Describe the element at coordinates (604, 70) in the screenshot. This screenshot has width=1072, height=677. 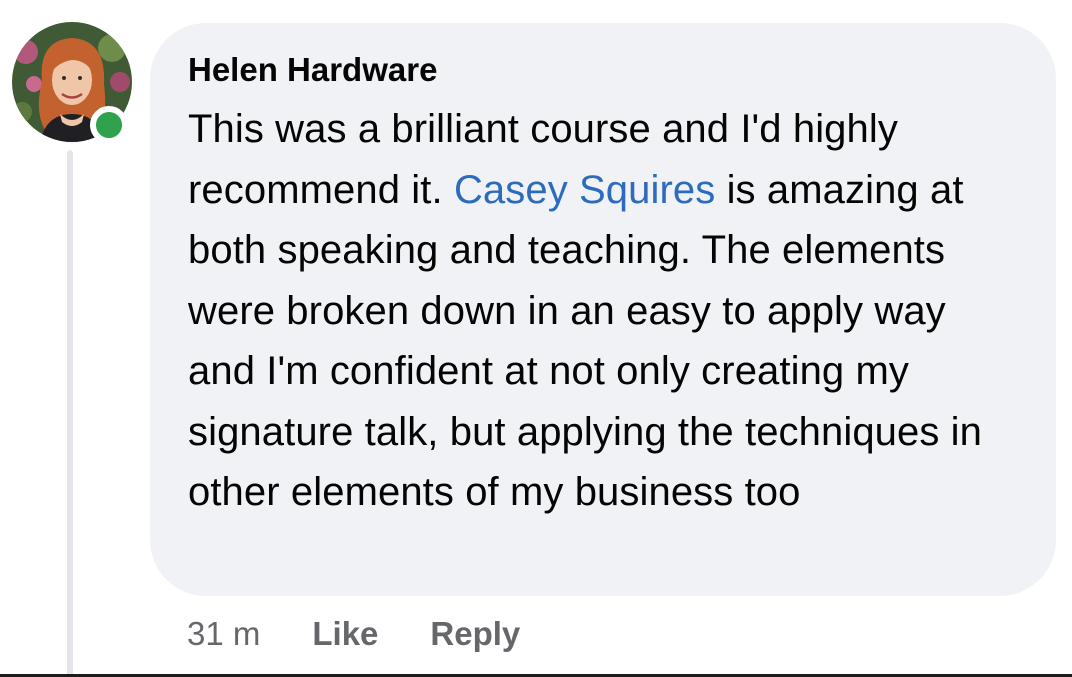
I see `comment-author: Helen Hardware` at that location.